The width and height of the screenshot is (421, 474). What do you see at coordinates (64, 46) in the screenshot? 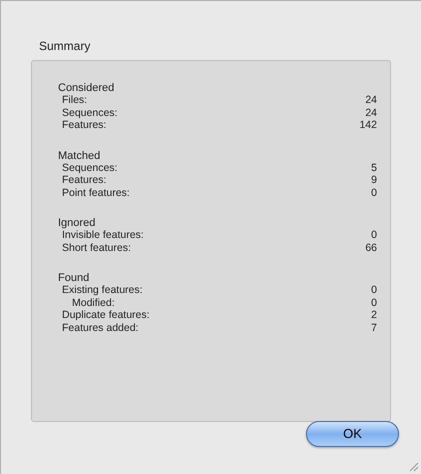
I see `group-title: Summary` at bounding box center [64, 46].